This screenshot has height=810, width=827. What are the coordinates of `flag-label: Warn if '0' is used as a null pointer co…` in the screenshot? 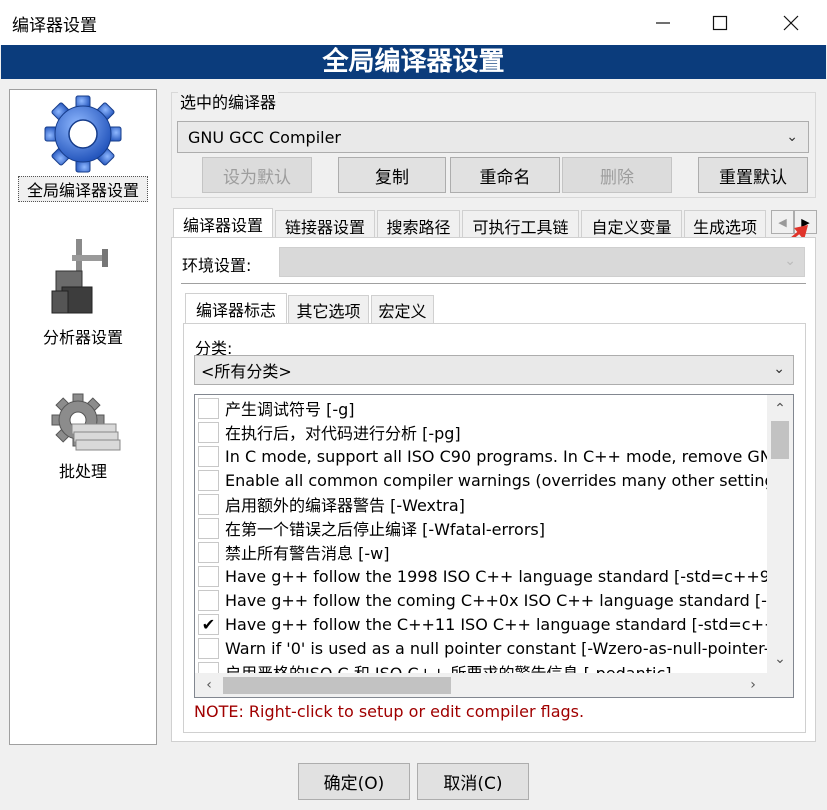 It's located at (496, 648).